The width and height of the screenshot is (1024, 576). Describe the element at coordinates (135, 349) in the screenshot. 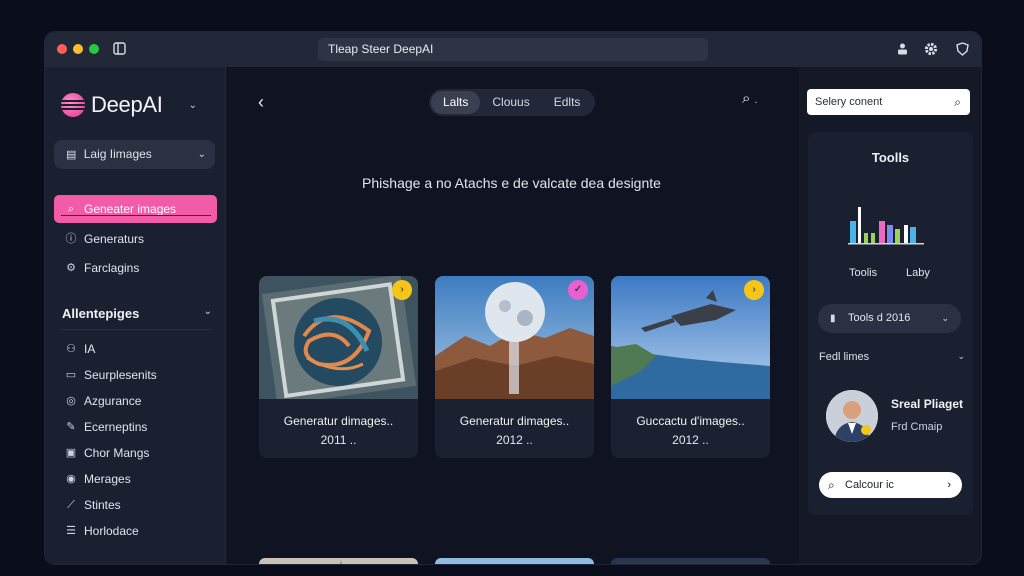

I see `sidebar-item-ia: ⚇ IA` at that location.